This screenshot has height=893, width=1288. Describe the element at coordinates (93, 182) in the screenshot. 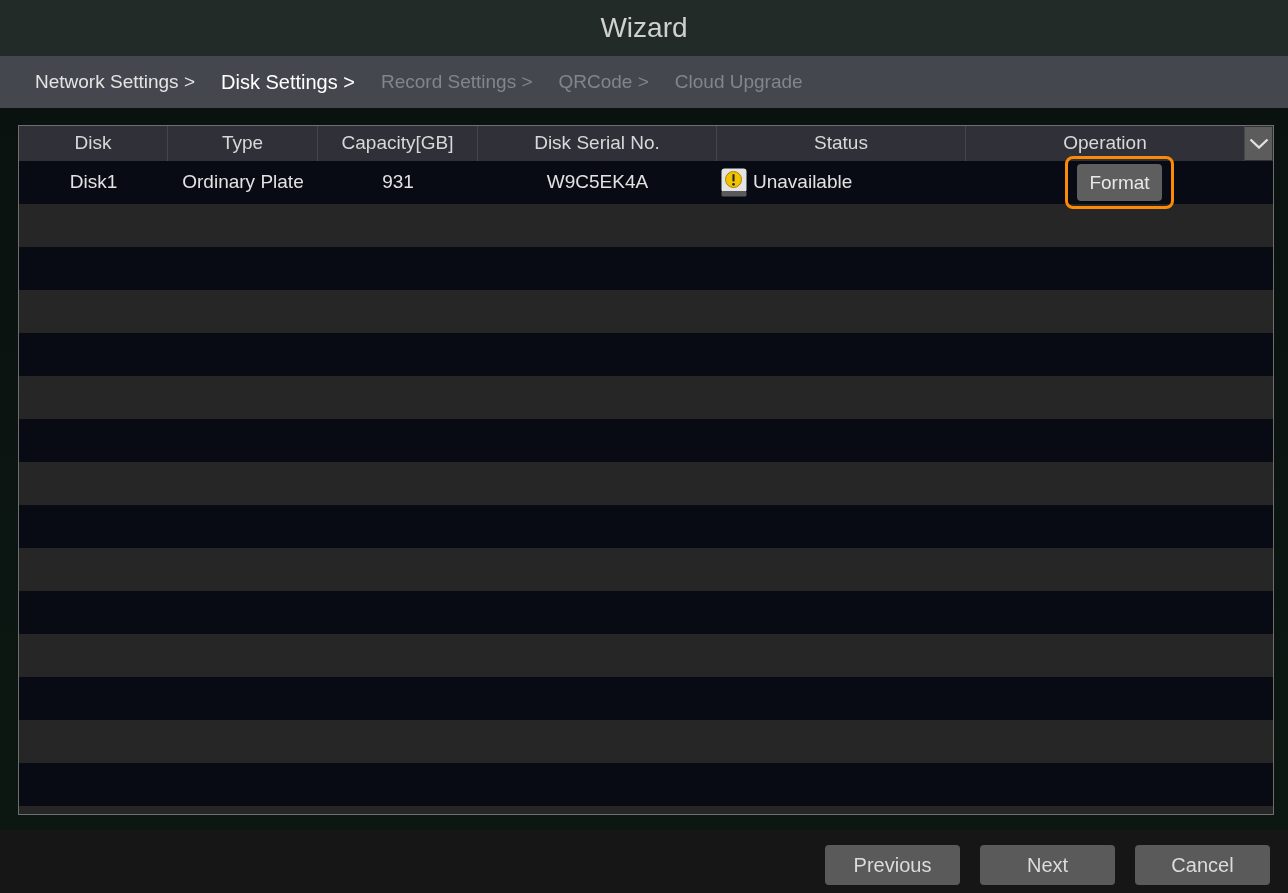

I see `table-cell-text: Disk1` at that location.